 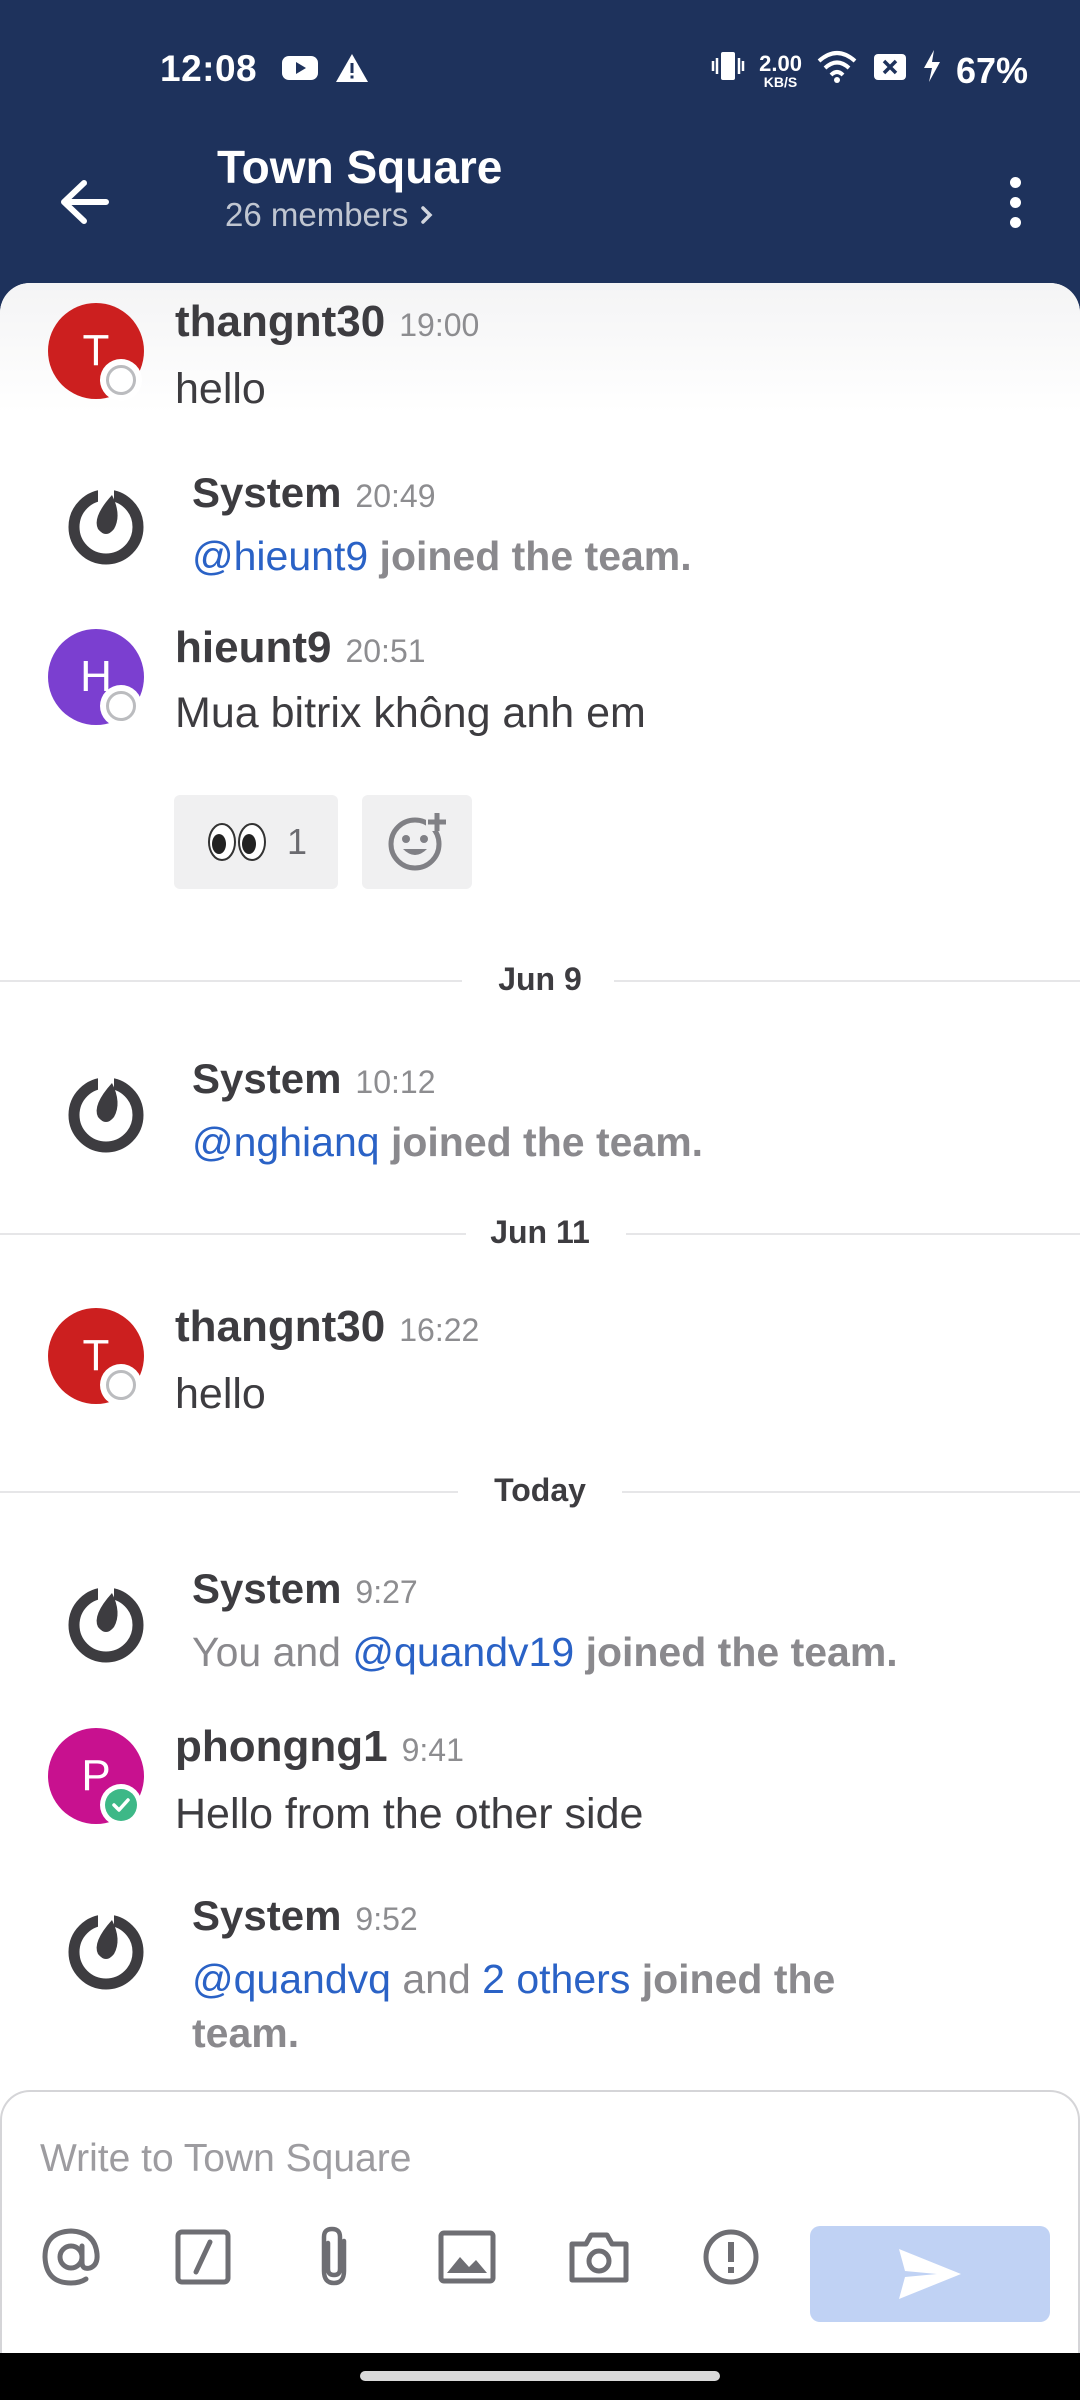 What do you see at coordinates (439, 1330) in the screenshot?
I see `post-time: 16:22` at bounding box center [439, 1330].